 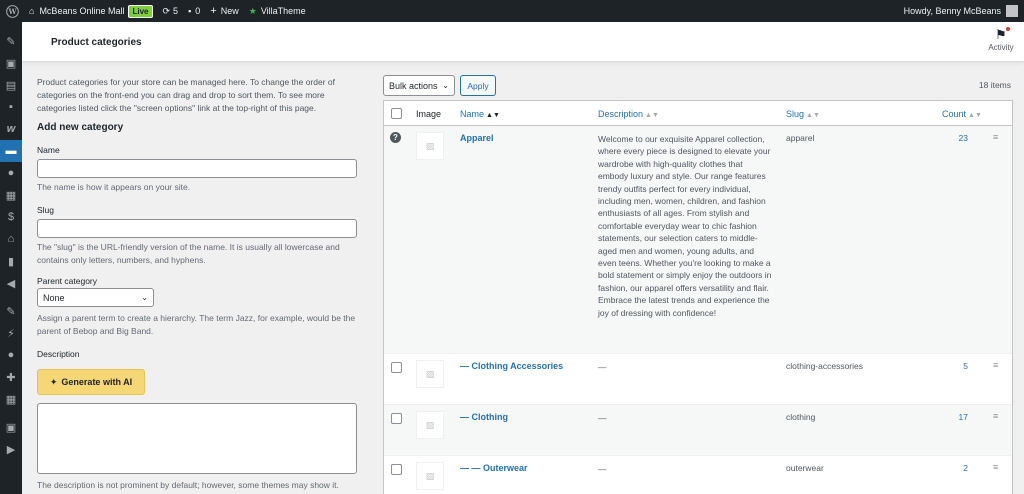 I want to click on wordpress-logo-icon: W, so click(x=12, y=11).